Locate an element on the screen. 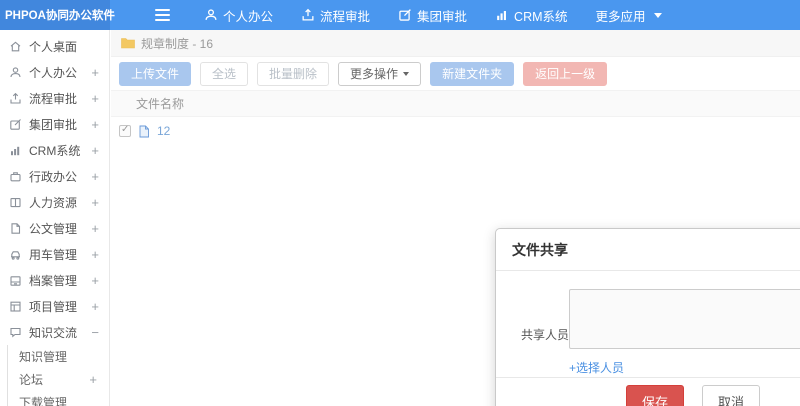 This screenshot has width=800, height=406. sidebar-subitem-download-mgmt: 下载管理 is located at coordinates (58, 398).